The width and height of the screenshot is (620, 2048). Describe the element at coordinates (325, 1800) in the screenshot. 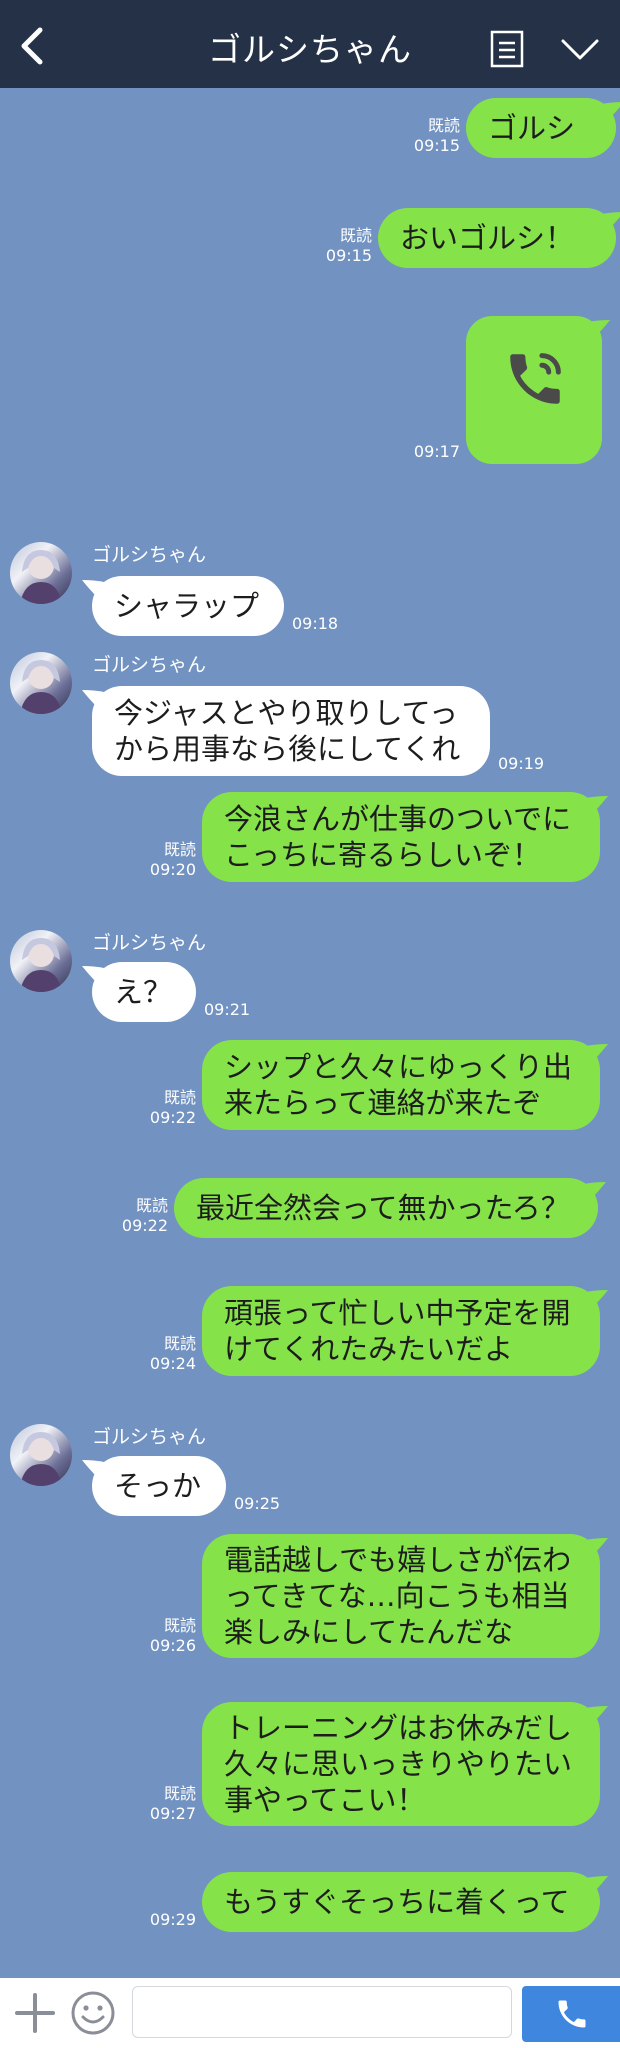

I see `message-text-line: 事やってこい！` at that location.